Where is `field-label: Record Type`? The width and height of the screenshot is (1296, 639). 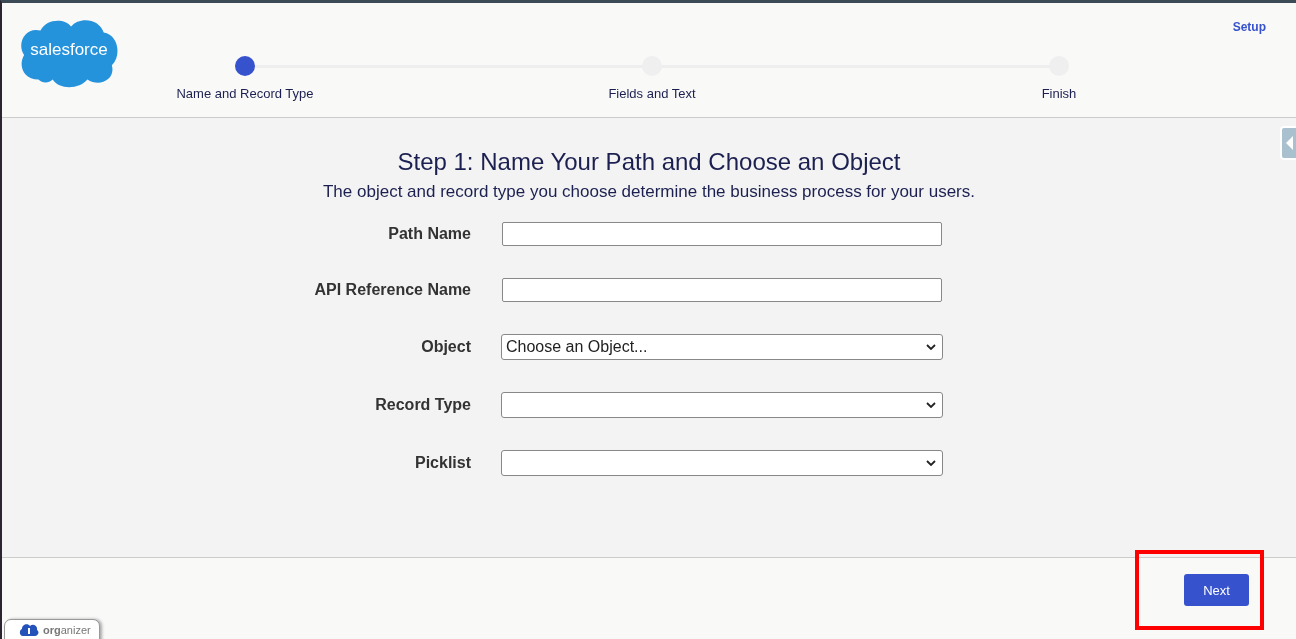 field-label: Record Type is located at coordinates (422, 405).